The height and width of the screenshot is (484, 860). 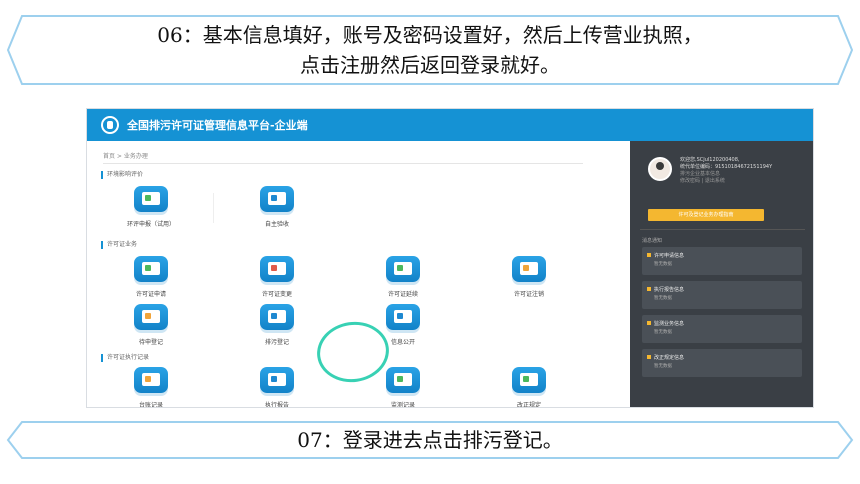 What do you see at coordinates (277, 199) in the screenshot?
I see `self-acceptance-icon` at bounding box center [277, 199].